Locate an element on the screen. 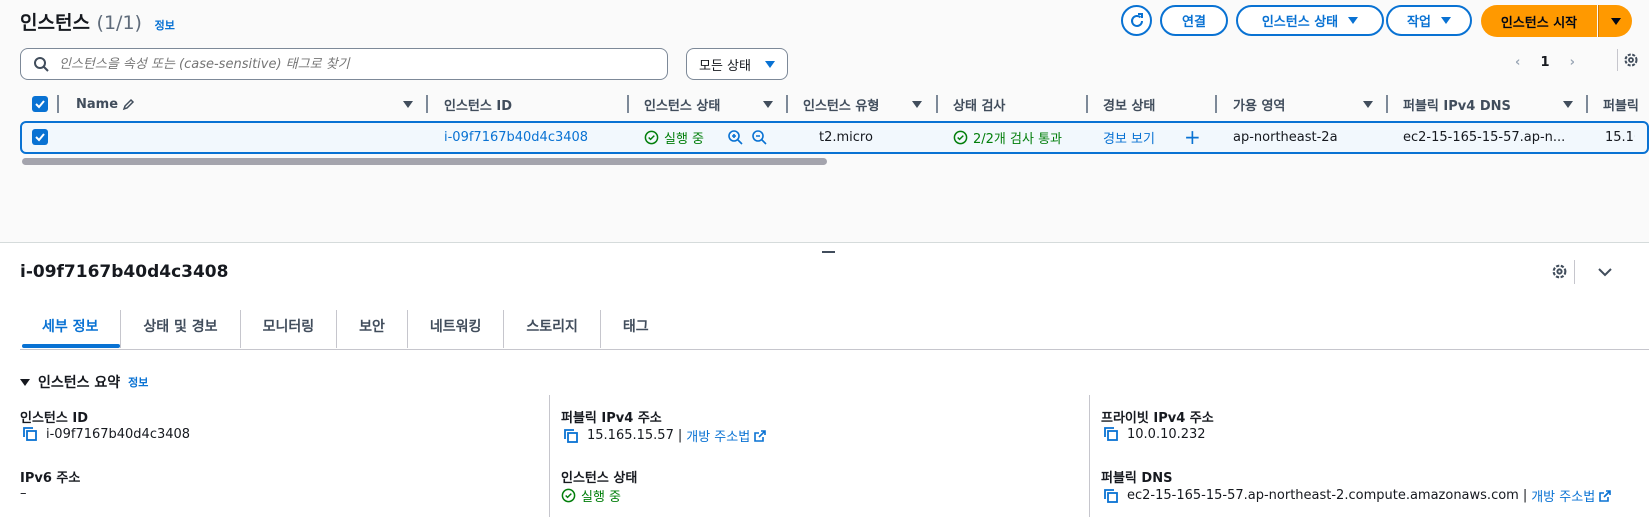 The image size is (1649, 517). table-preferences-button is located at coordinates (1628, 60).